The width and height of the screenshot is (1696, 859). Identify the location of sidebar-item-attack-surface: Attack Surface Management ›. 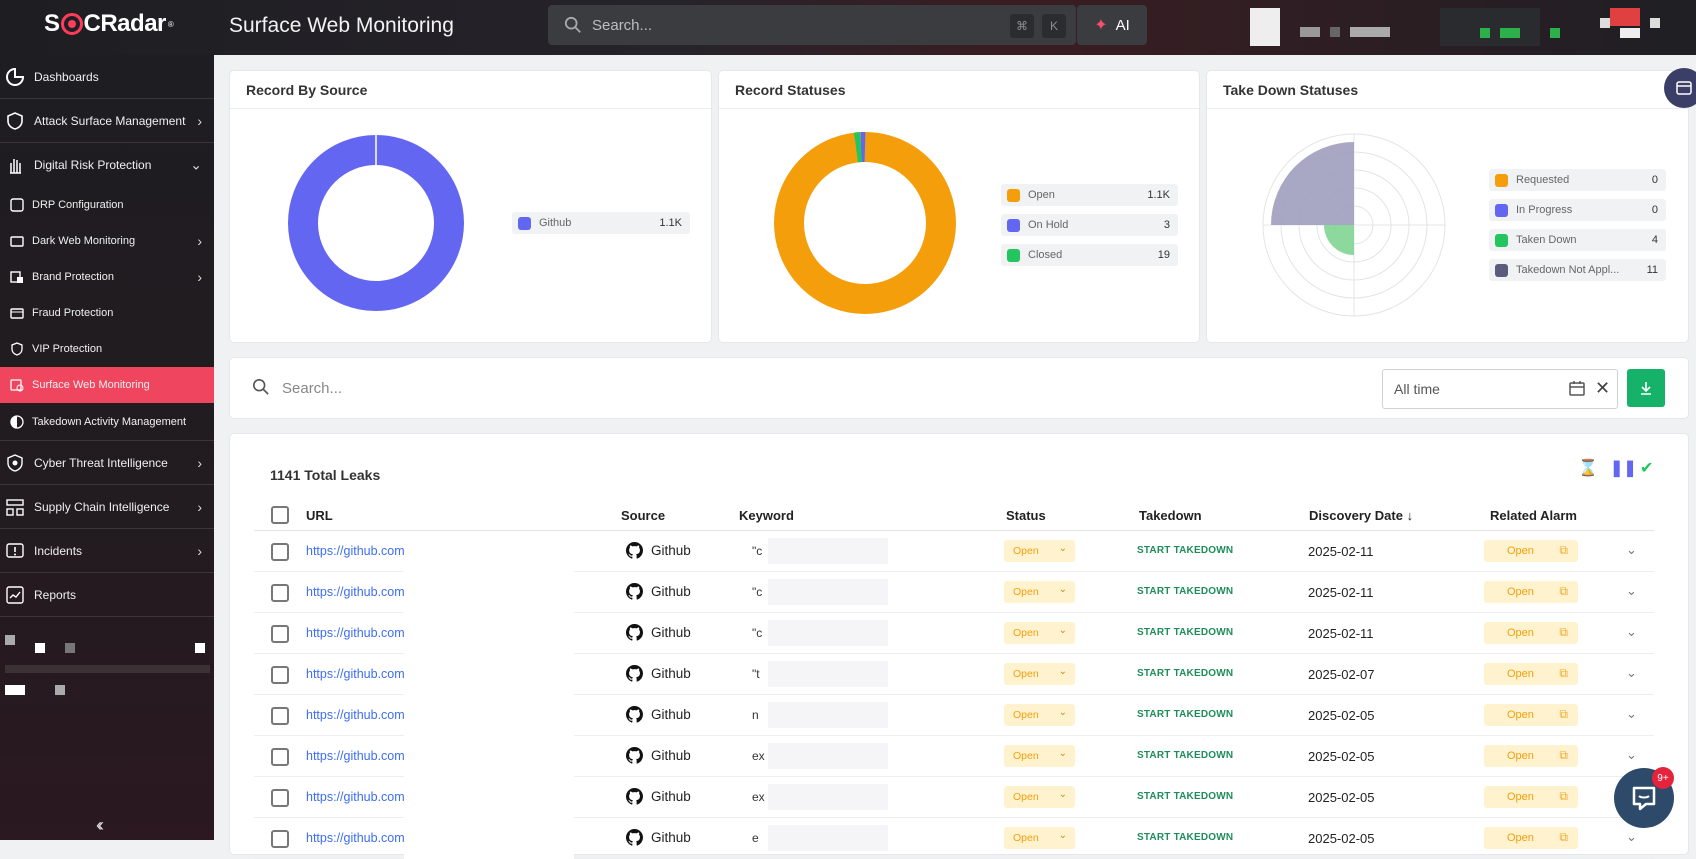
(107, 121).